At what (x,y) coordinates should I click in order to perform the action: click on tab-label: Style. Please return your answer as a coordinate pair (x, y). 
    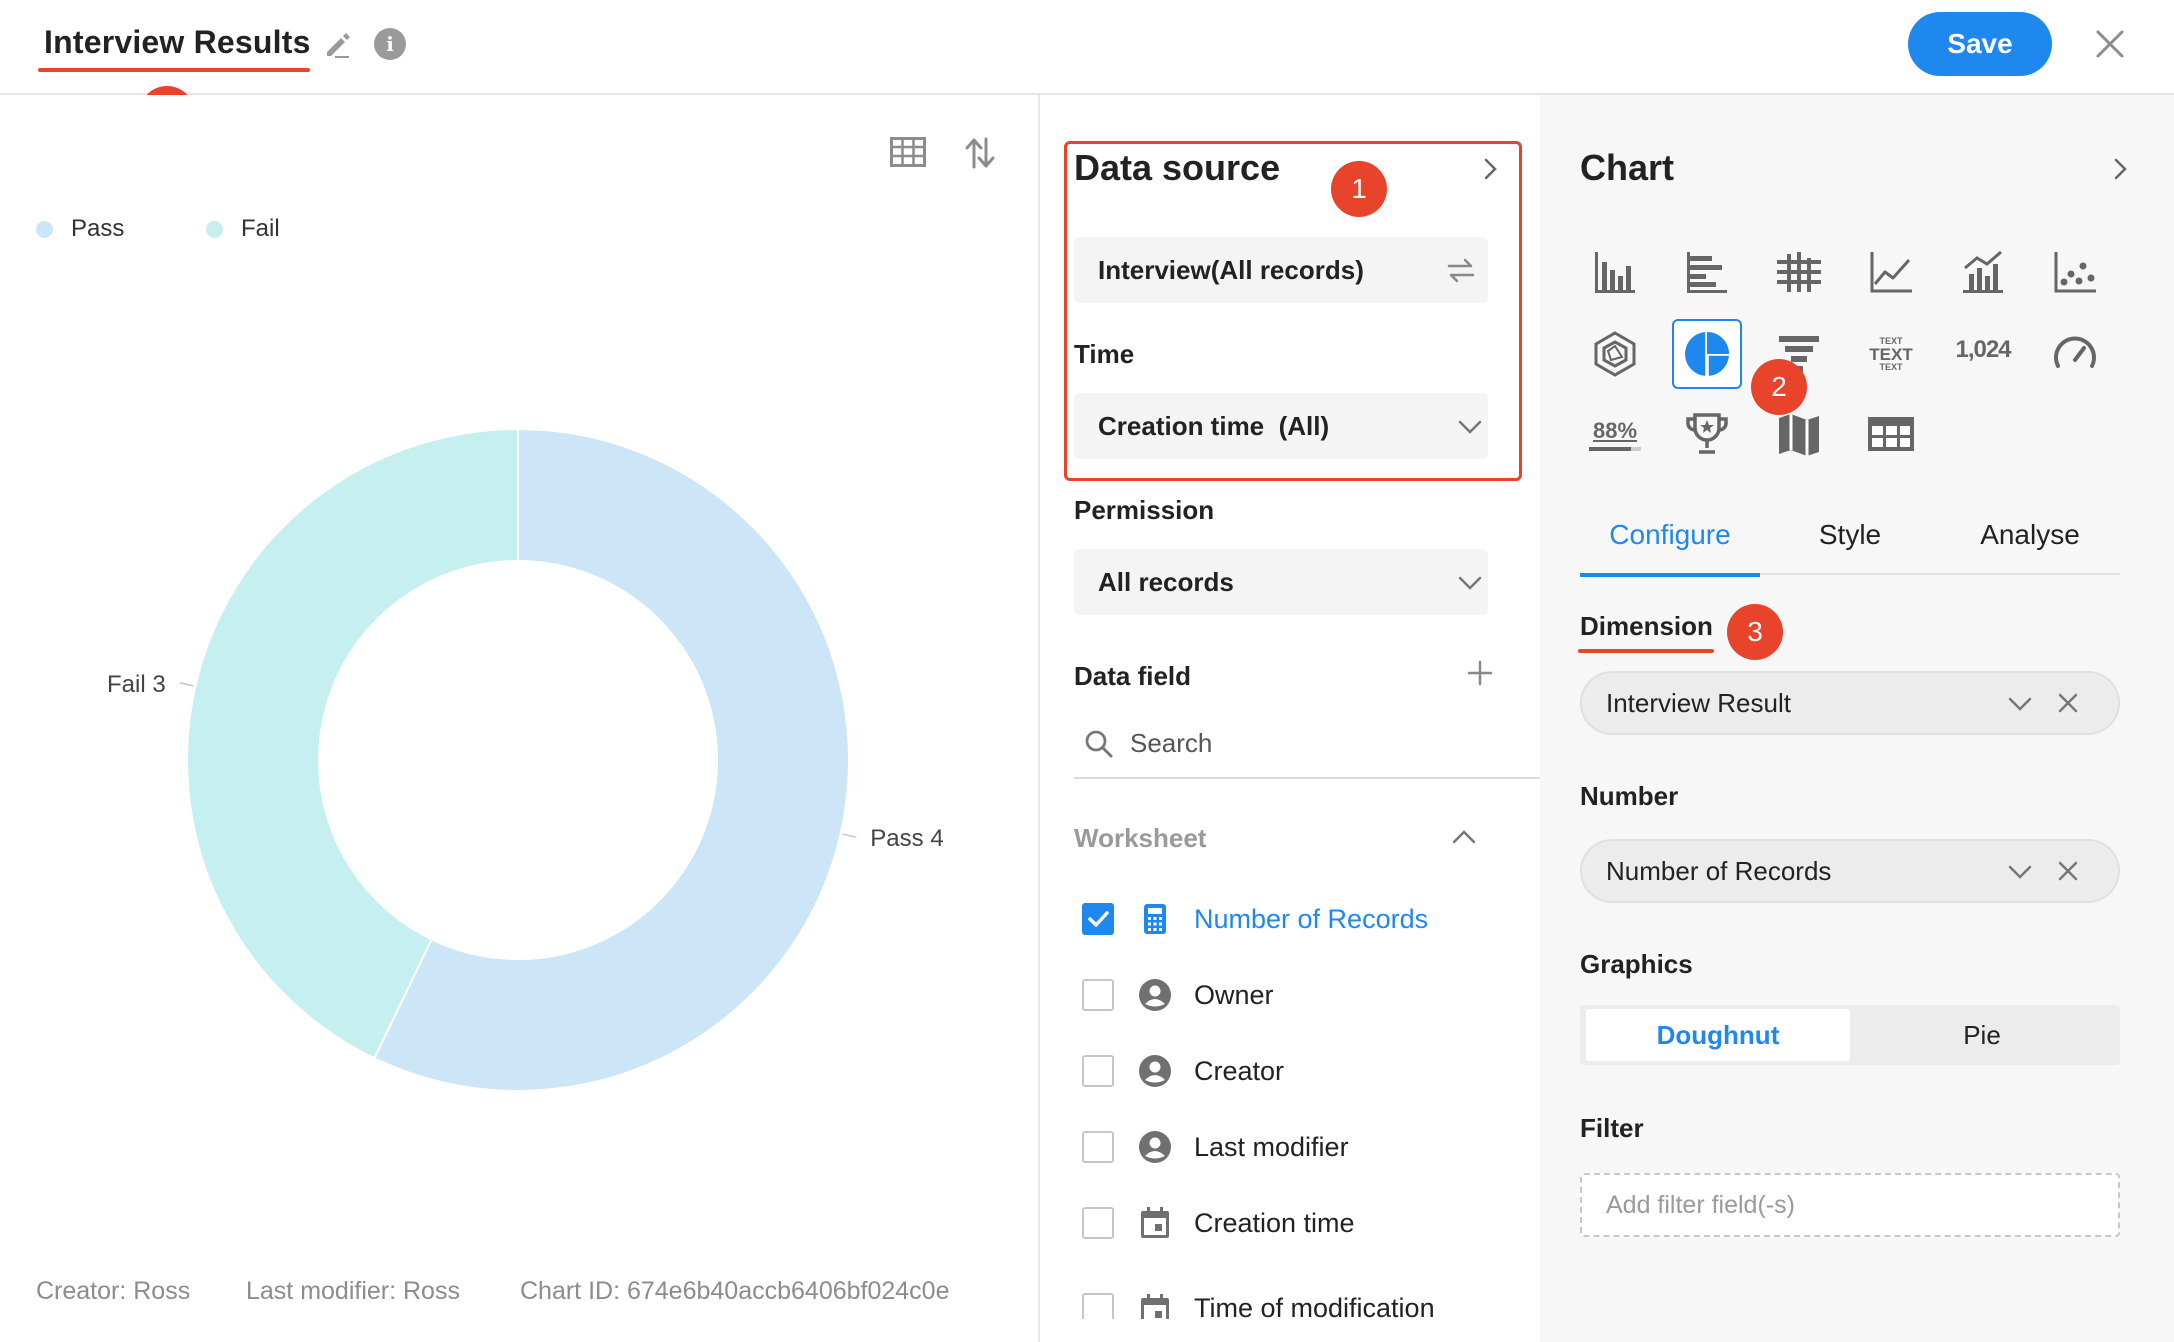
    Looking at the image, I should click on (1850, 534).